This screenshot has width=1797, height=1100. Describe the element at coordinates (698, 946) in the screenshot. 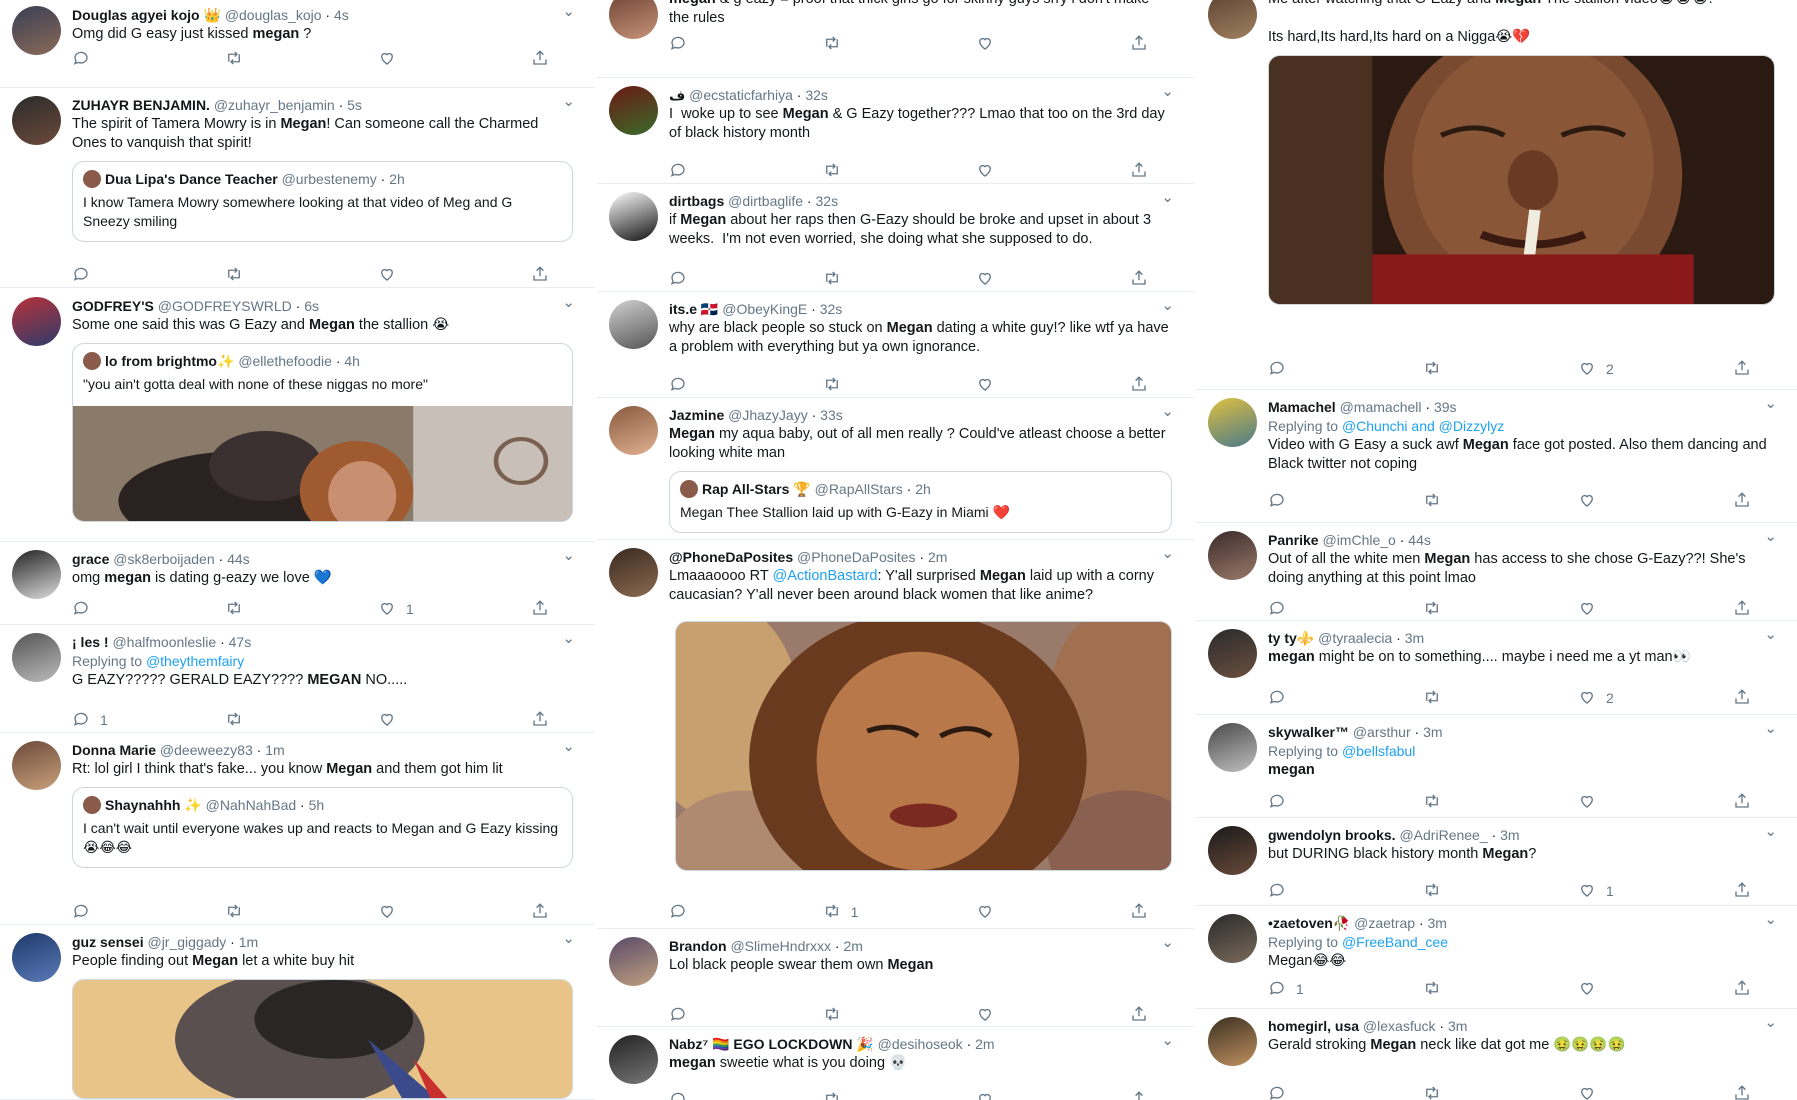

I see `author-name: Brandon` at that location.